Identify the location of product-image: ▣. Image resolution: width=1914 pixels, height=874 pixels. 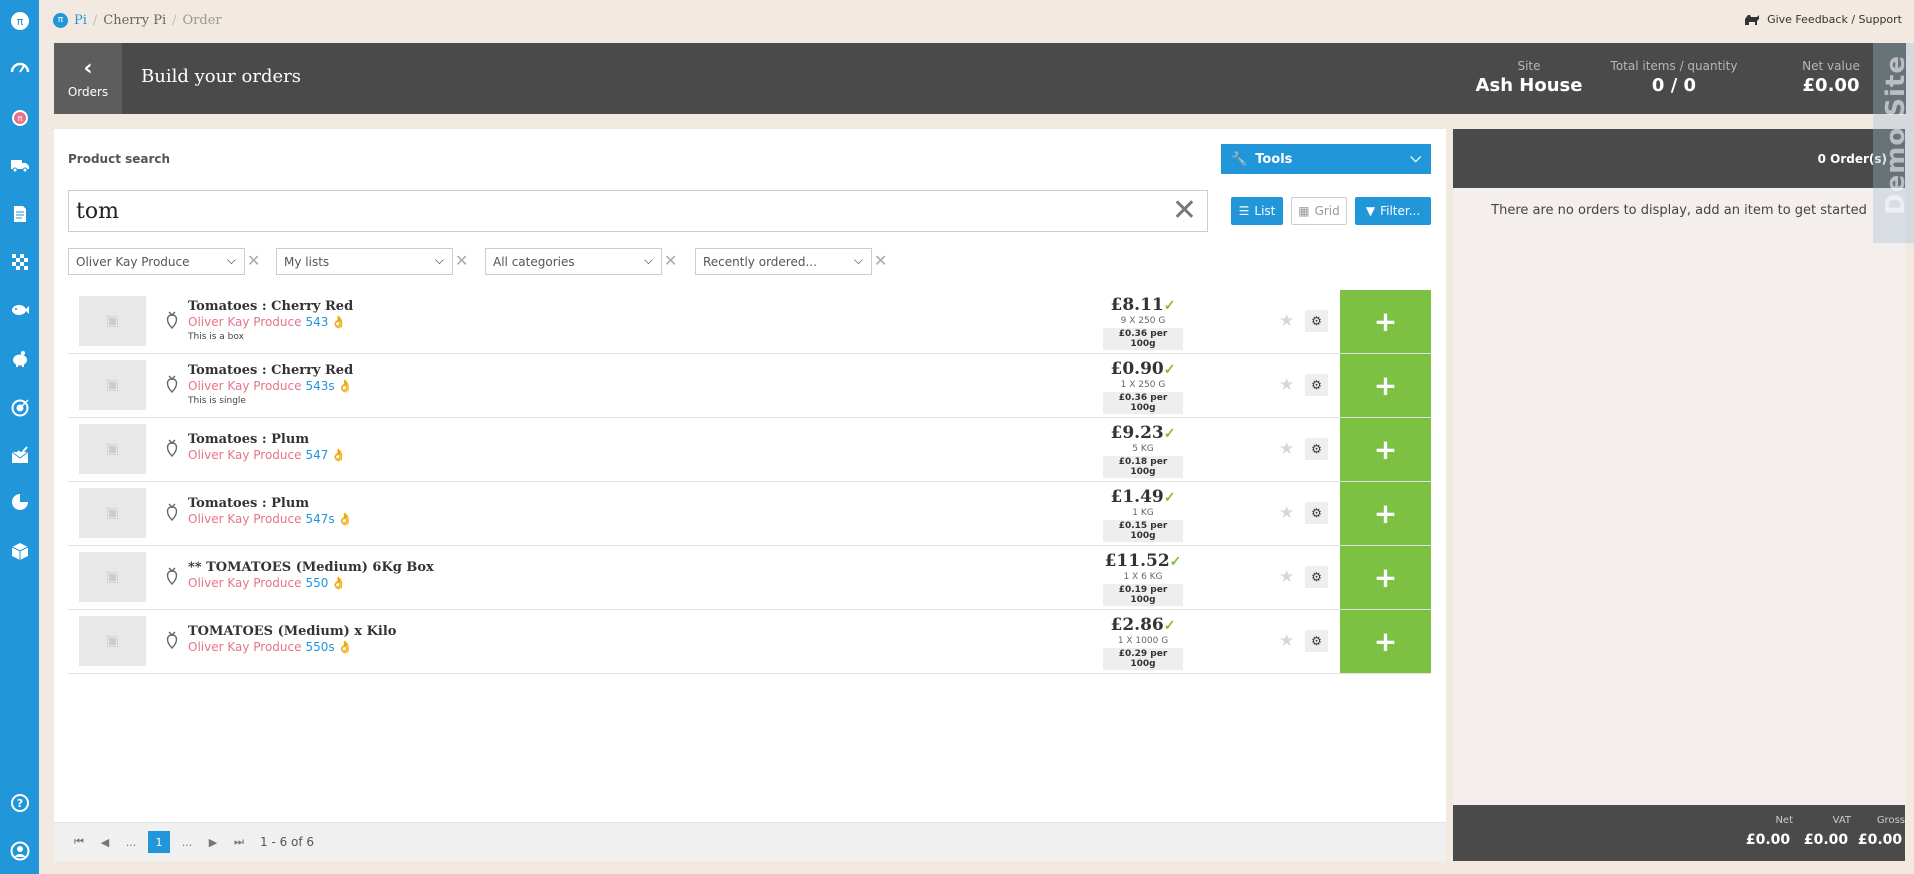
(112, 513).